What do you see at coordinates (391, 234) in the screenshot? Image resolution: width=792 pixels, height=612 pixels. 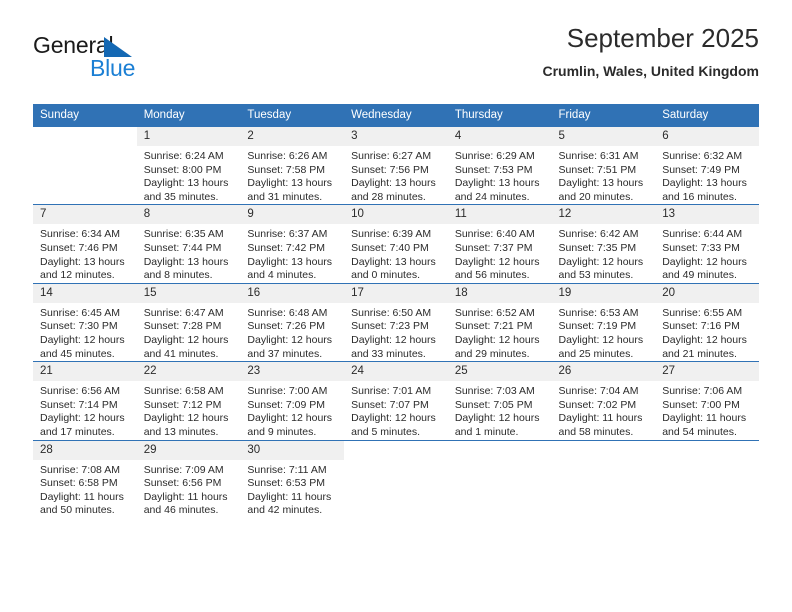 I see `day-detail-sunrise: Sunrise: 6:39 AM` at bounding box center [391, 234].